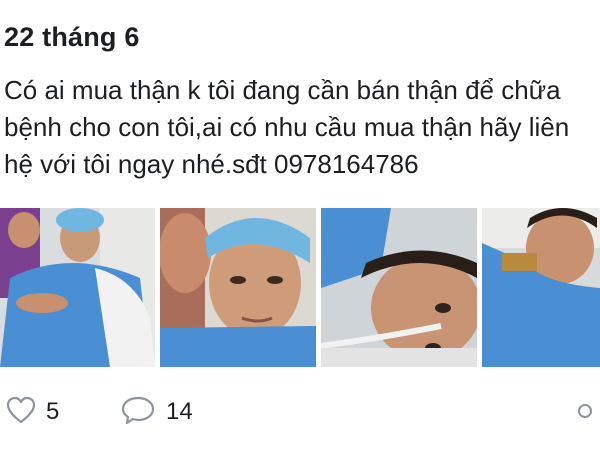 The image size is (600, 450). What do you see at coordinates (585, 411) in the screenshot?
I see `more-options-icon` at bounding box center [585, 411].